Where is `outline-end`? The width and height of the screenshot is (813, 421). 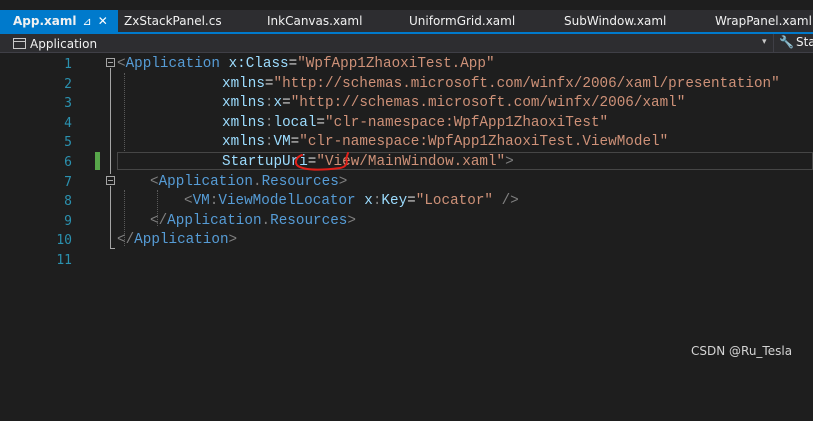
outline-end is located at coordinates (112, 248).